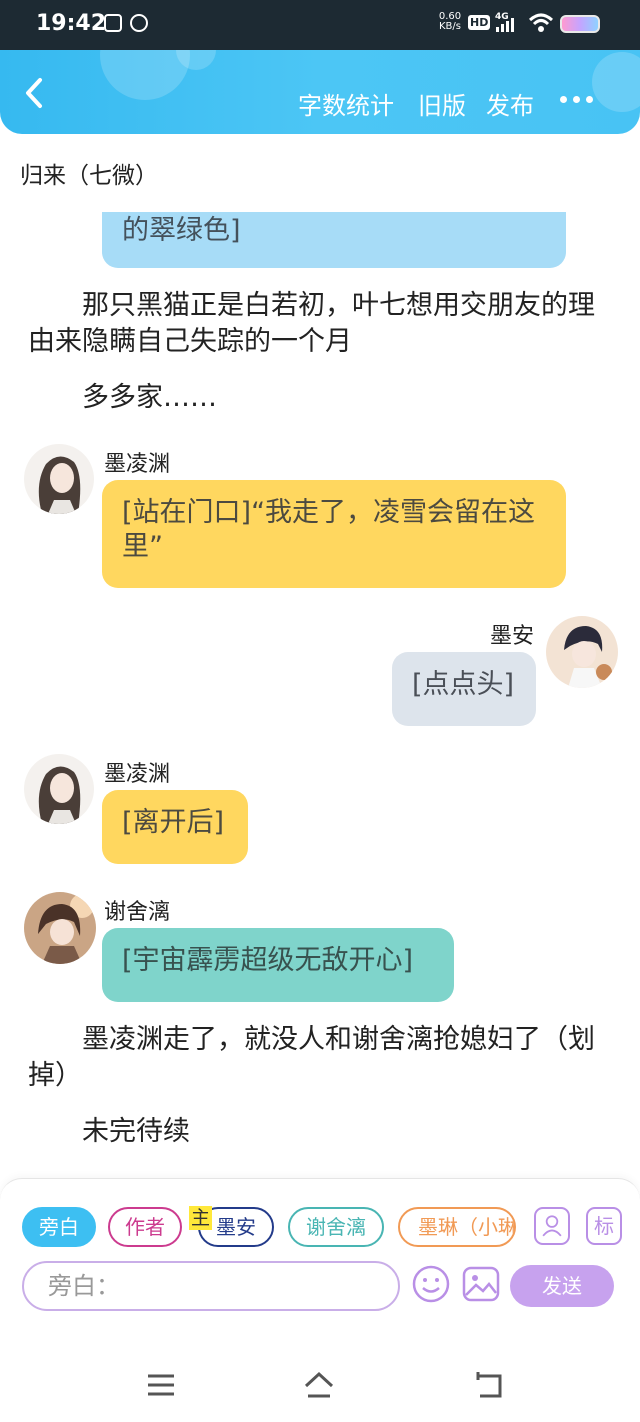  I want to click on wifi-icon, so click(541, 22).